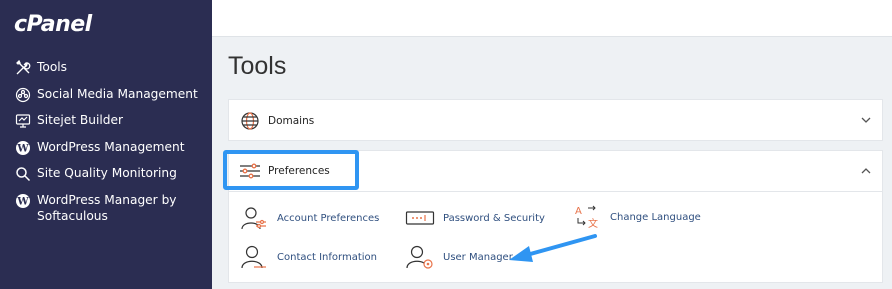  Describe the element at coordinates (52, 67) in the screenshot. I see `sidebar-item-label: Tools` at that location.